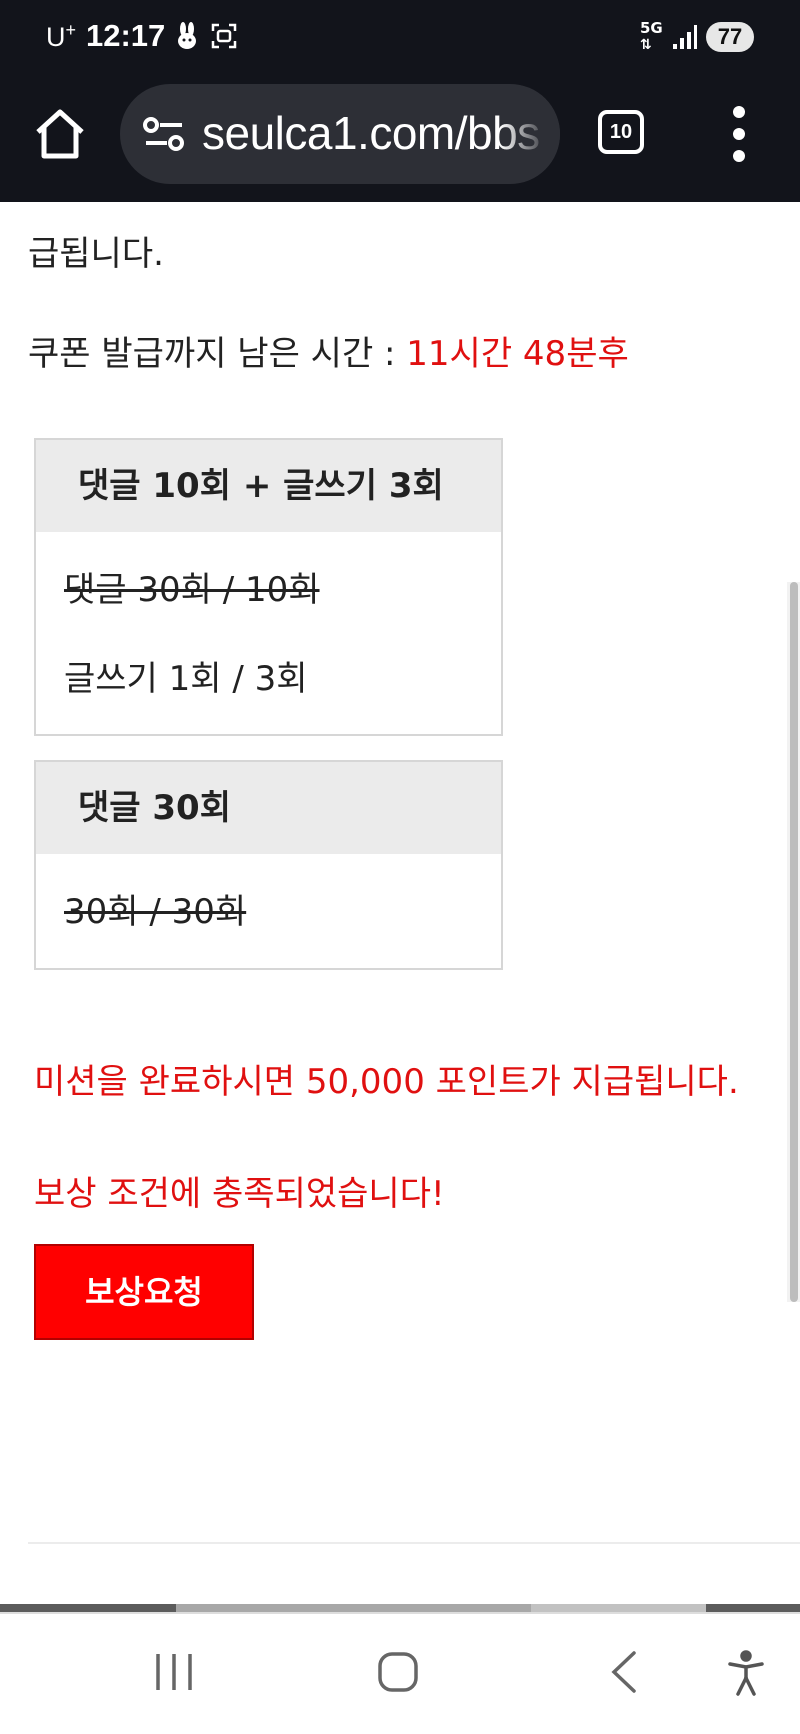 The width and height of the screenshot is (800, 1734). I want to click on system-nav-bar, so click(400, 1673).